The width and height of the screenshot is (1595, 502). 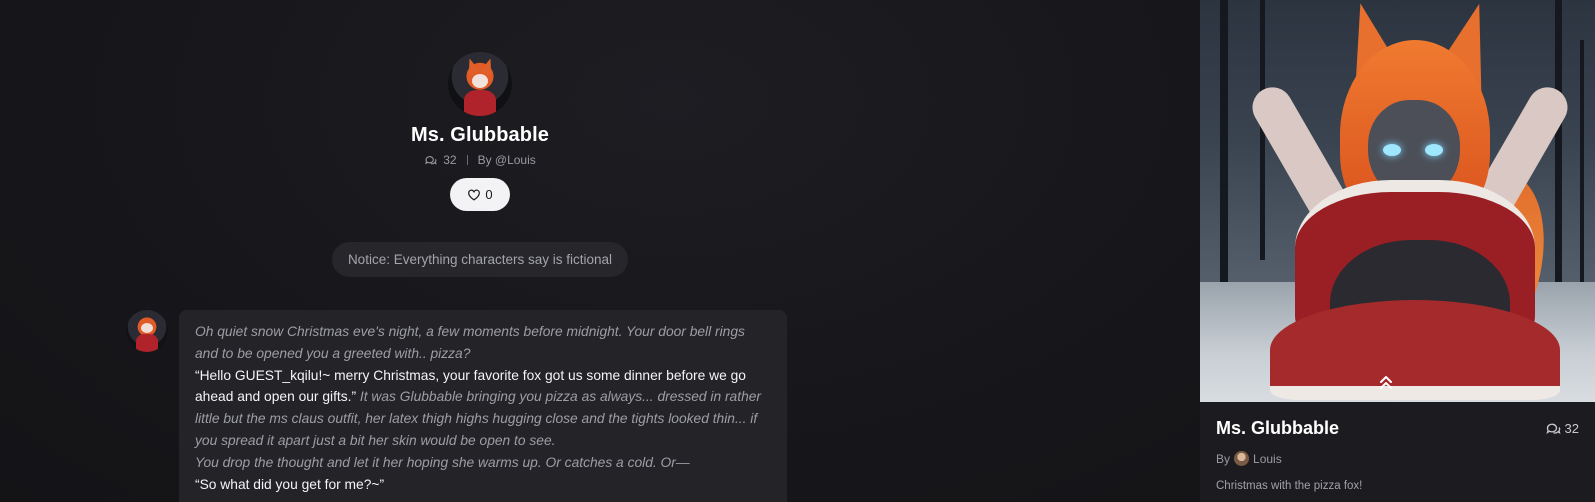 I want to click on chat-count: 32, so click(x=450, y=160).